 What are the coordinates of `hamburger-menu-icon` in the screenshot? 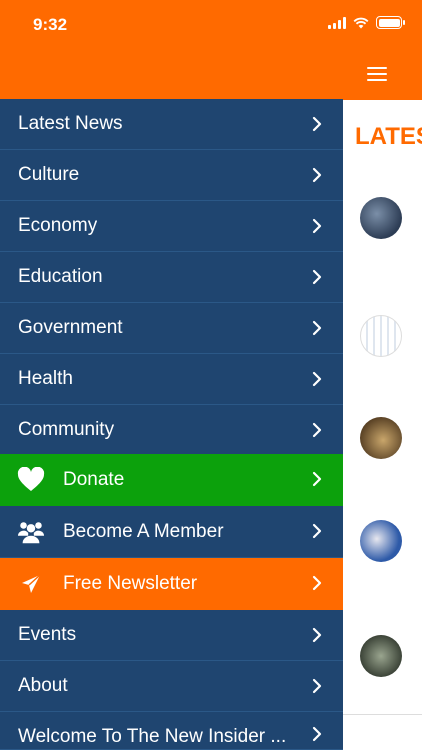 It's located at (377, 74).